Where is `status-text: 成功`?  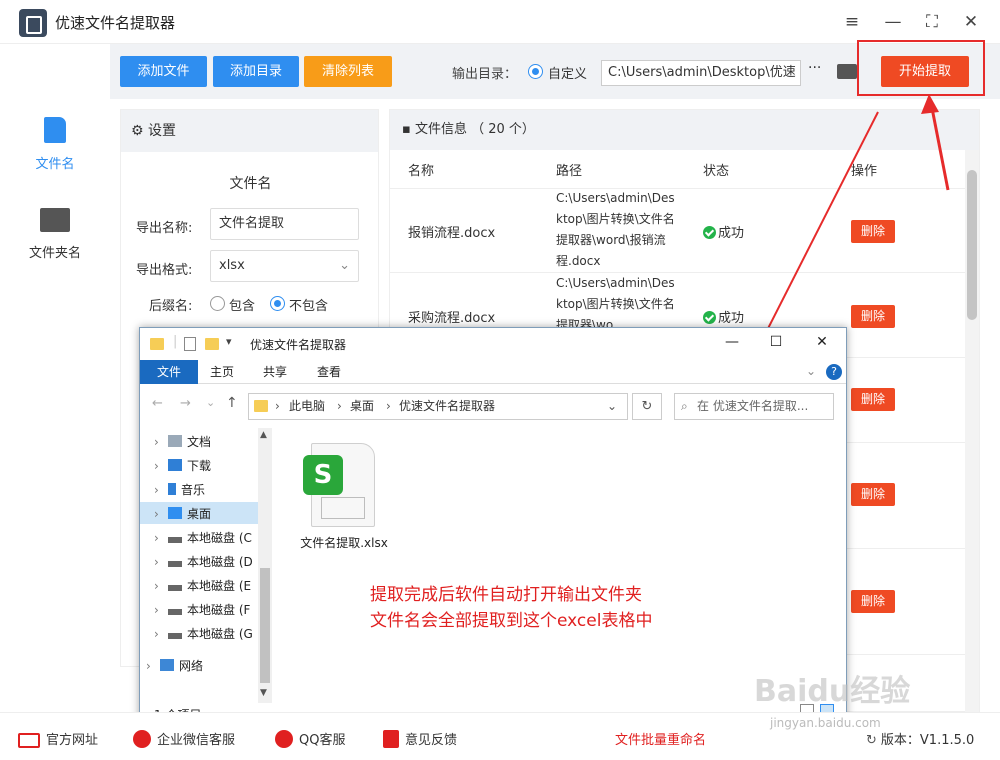 status-text: 成功 is located at coordinates (731, 318).